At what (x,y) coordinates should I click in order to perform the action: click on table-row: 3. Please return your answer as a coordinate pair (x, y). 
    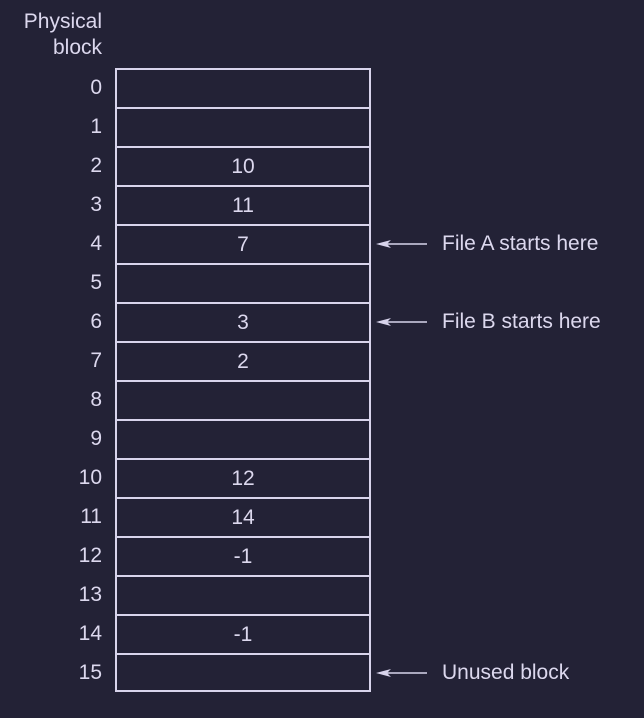
    Looking at the image, I should click on (243, 321).